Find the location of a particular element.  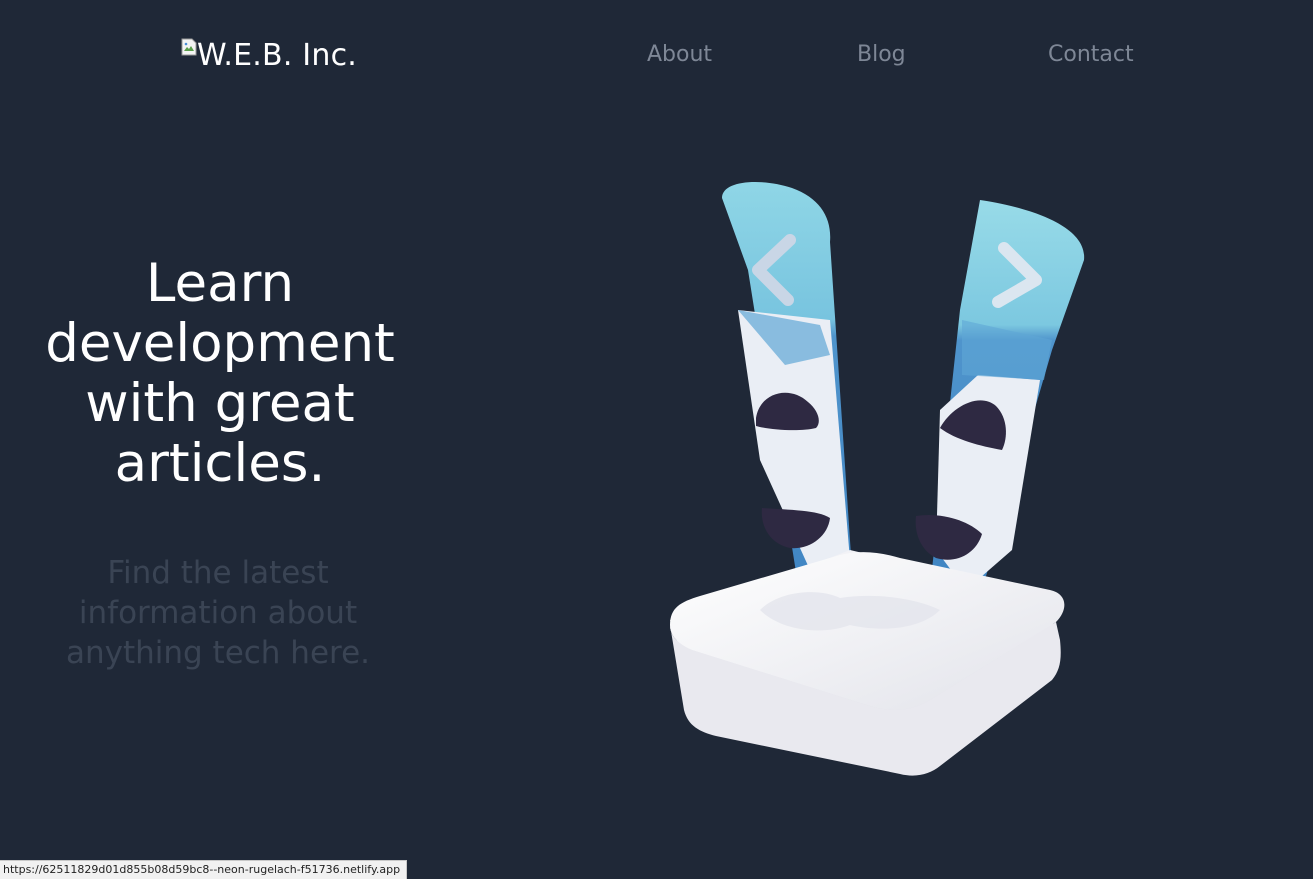

right-ski is located at coordinates (1000, 395).